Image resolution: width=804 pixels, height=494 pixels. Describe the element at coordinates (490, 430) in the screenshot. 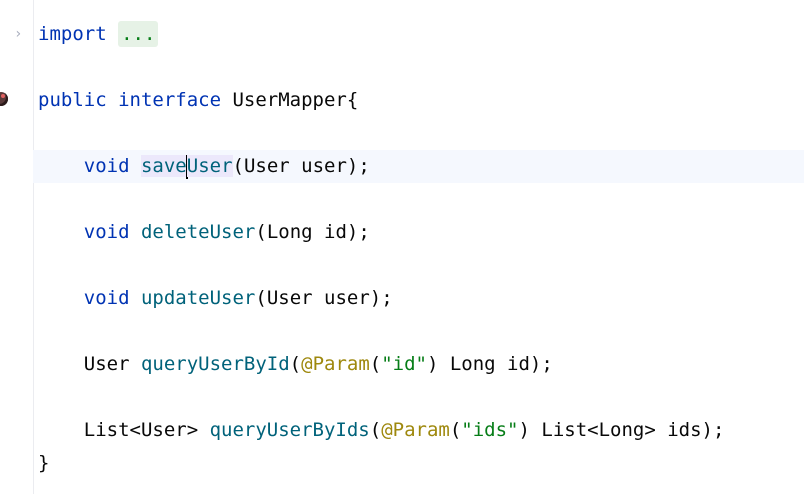

I see `code-token: "ids"` at that location.